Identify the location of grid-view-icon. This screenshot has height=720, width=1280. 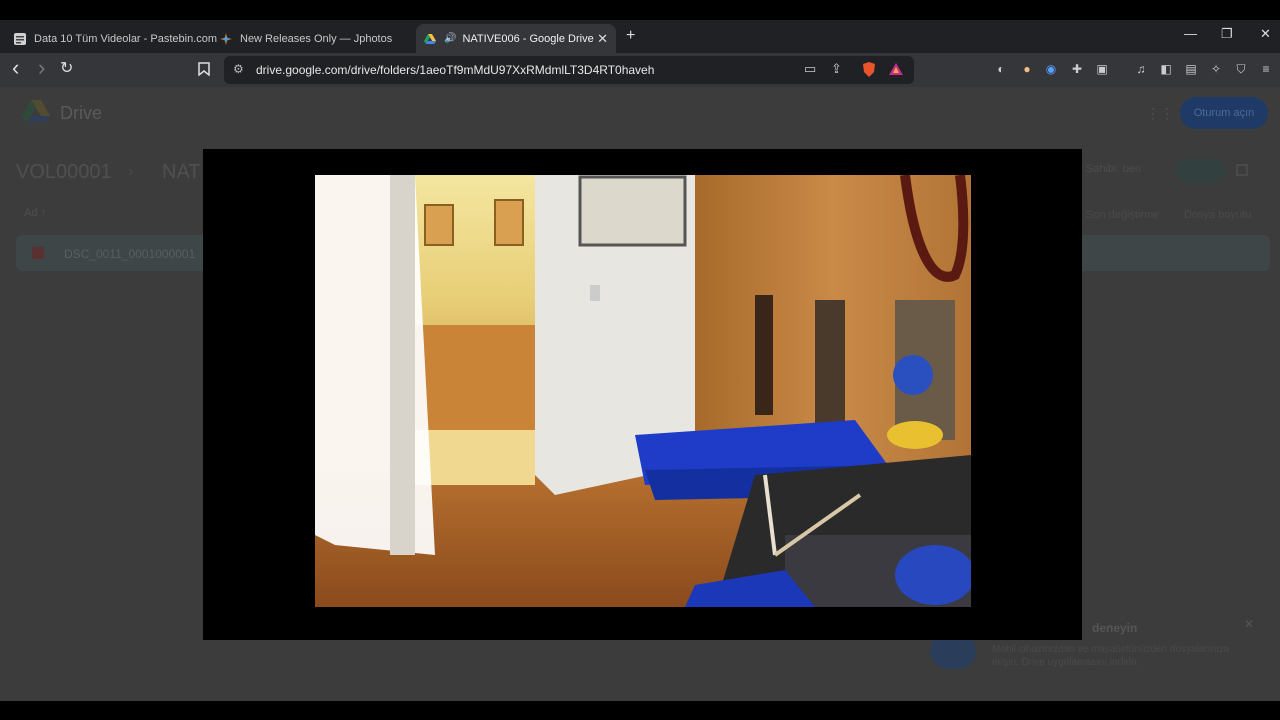
(1242, 170).